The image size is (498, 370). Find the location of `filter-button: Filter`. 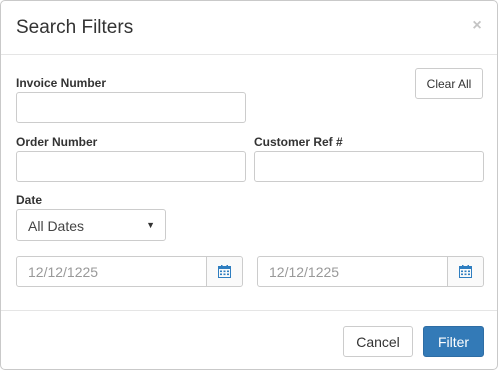

filter-button: Filter is located at coordinates (453, 341).